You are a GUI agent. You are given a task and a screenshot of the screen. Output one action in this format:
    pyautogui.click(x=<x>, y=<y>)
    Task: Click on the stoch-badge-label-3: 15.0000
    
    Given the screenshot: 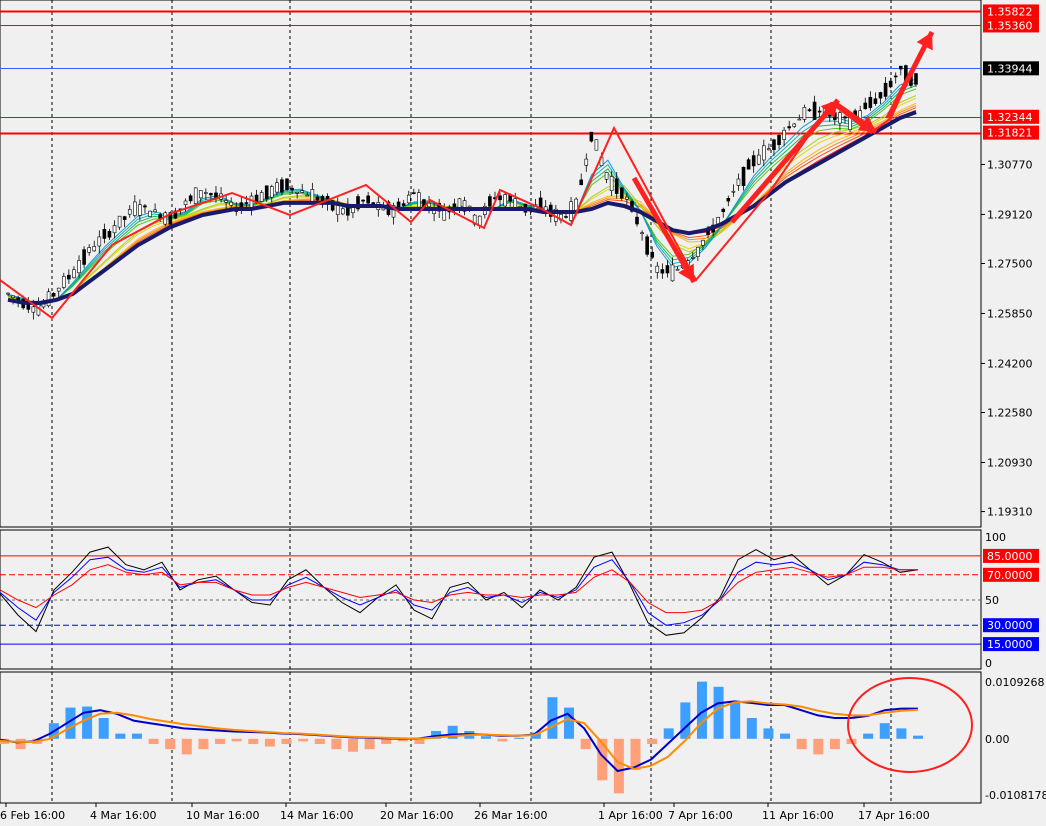 What is the action you would take?
    pyautogui.click(x=1010, y=644)
    